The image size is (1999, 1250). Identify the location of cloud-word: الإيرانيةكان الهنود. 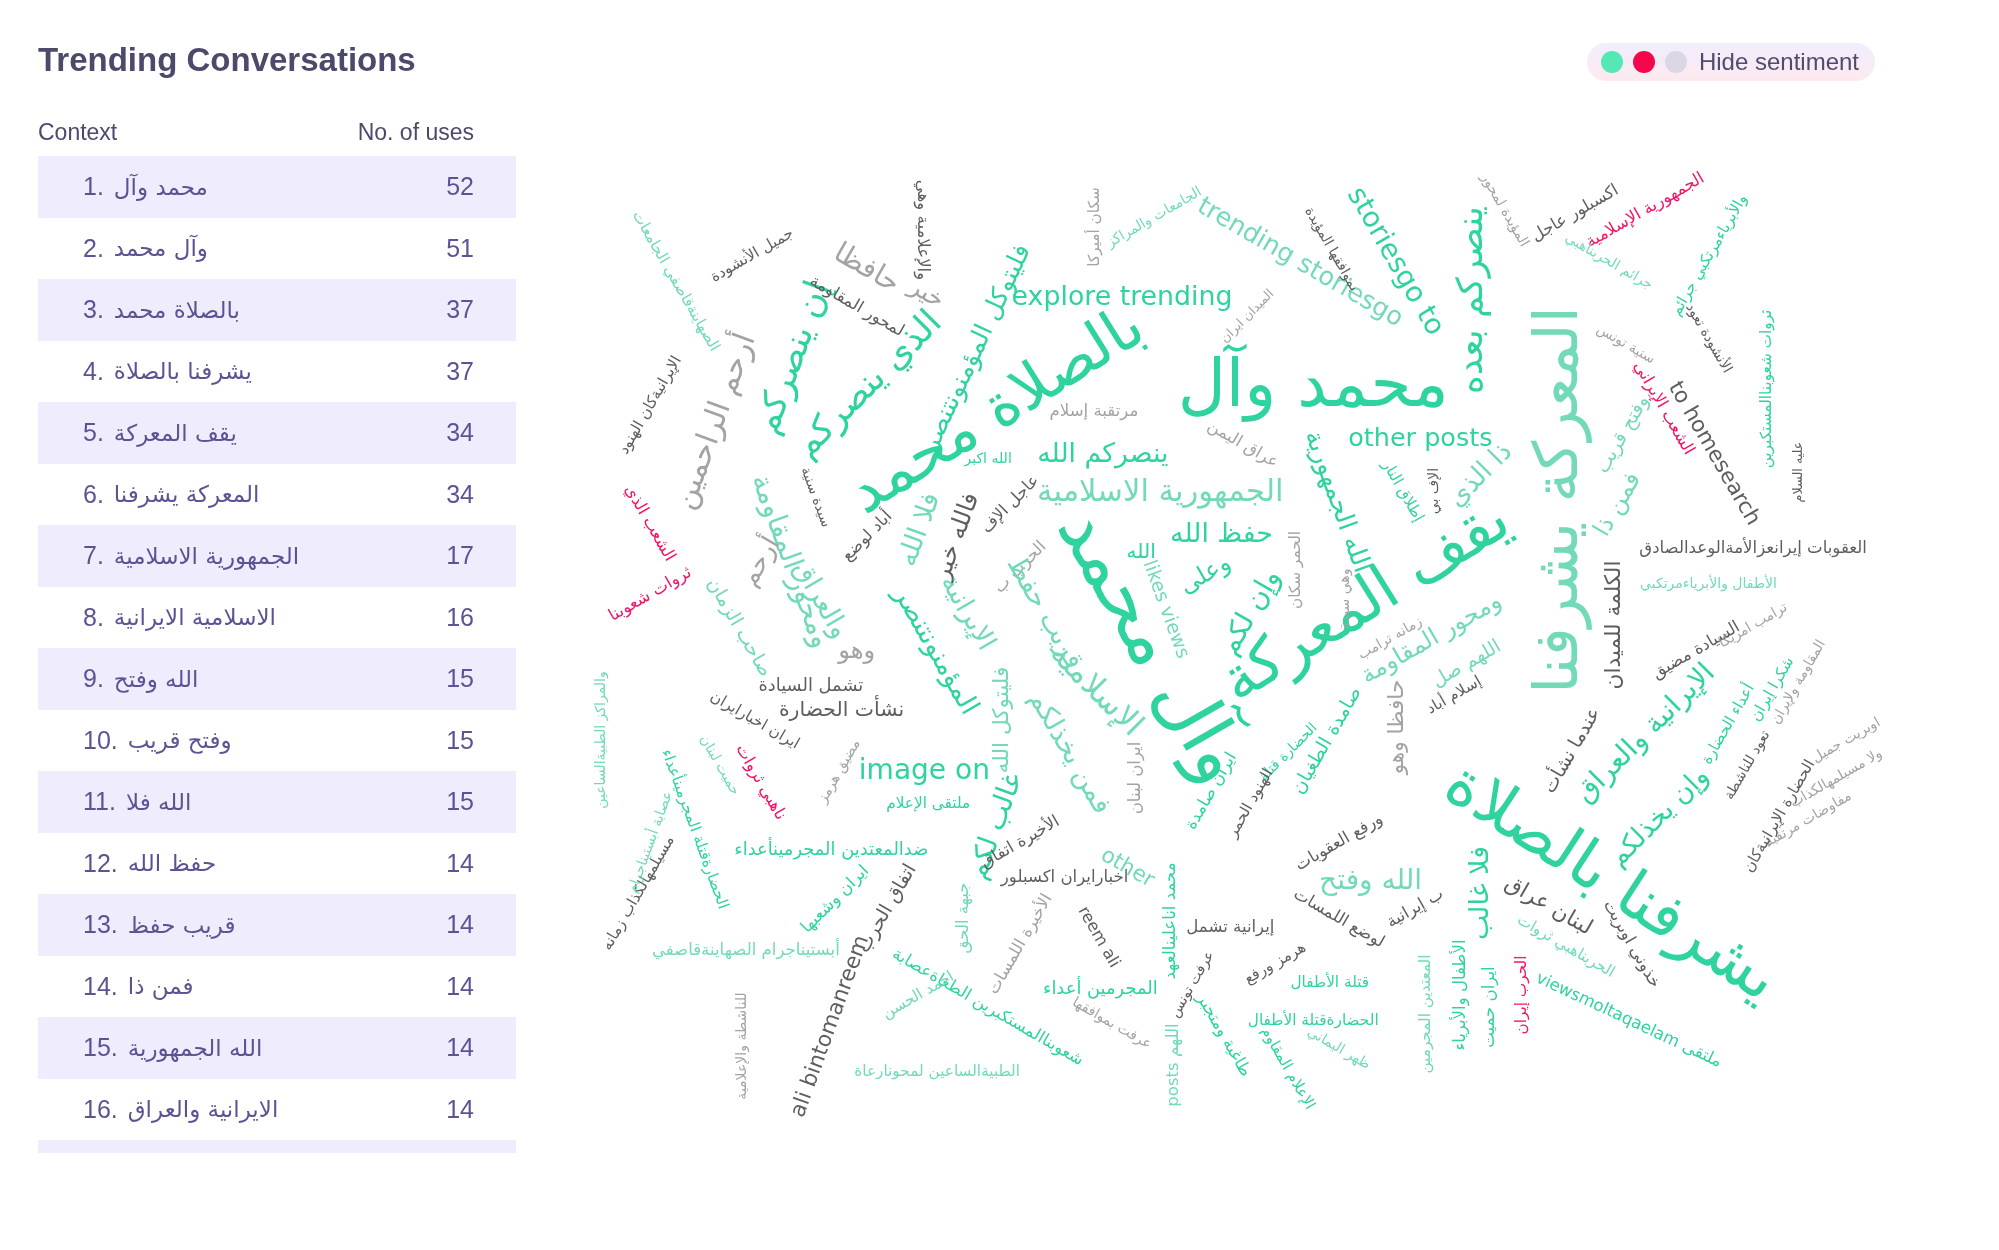
(650, 405).